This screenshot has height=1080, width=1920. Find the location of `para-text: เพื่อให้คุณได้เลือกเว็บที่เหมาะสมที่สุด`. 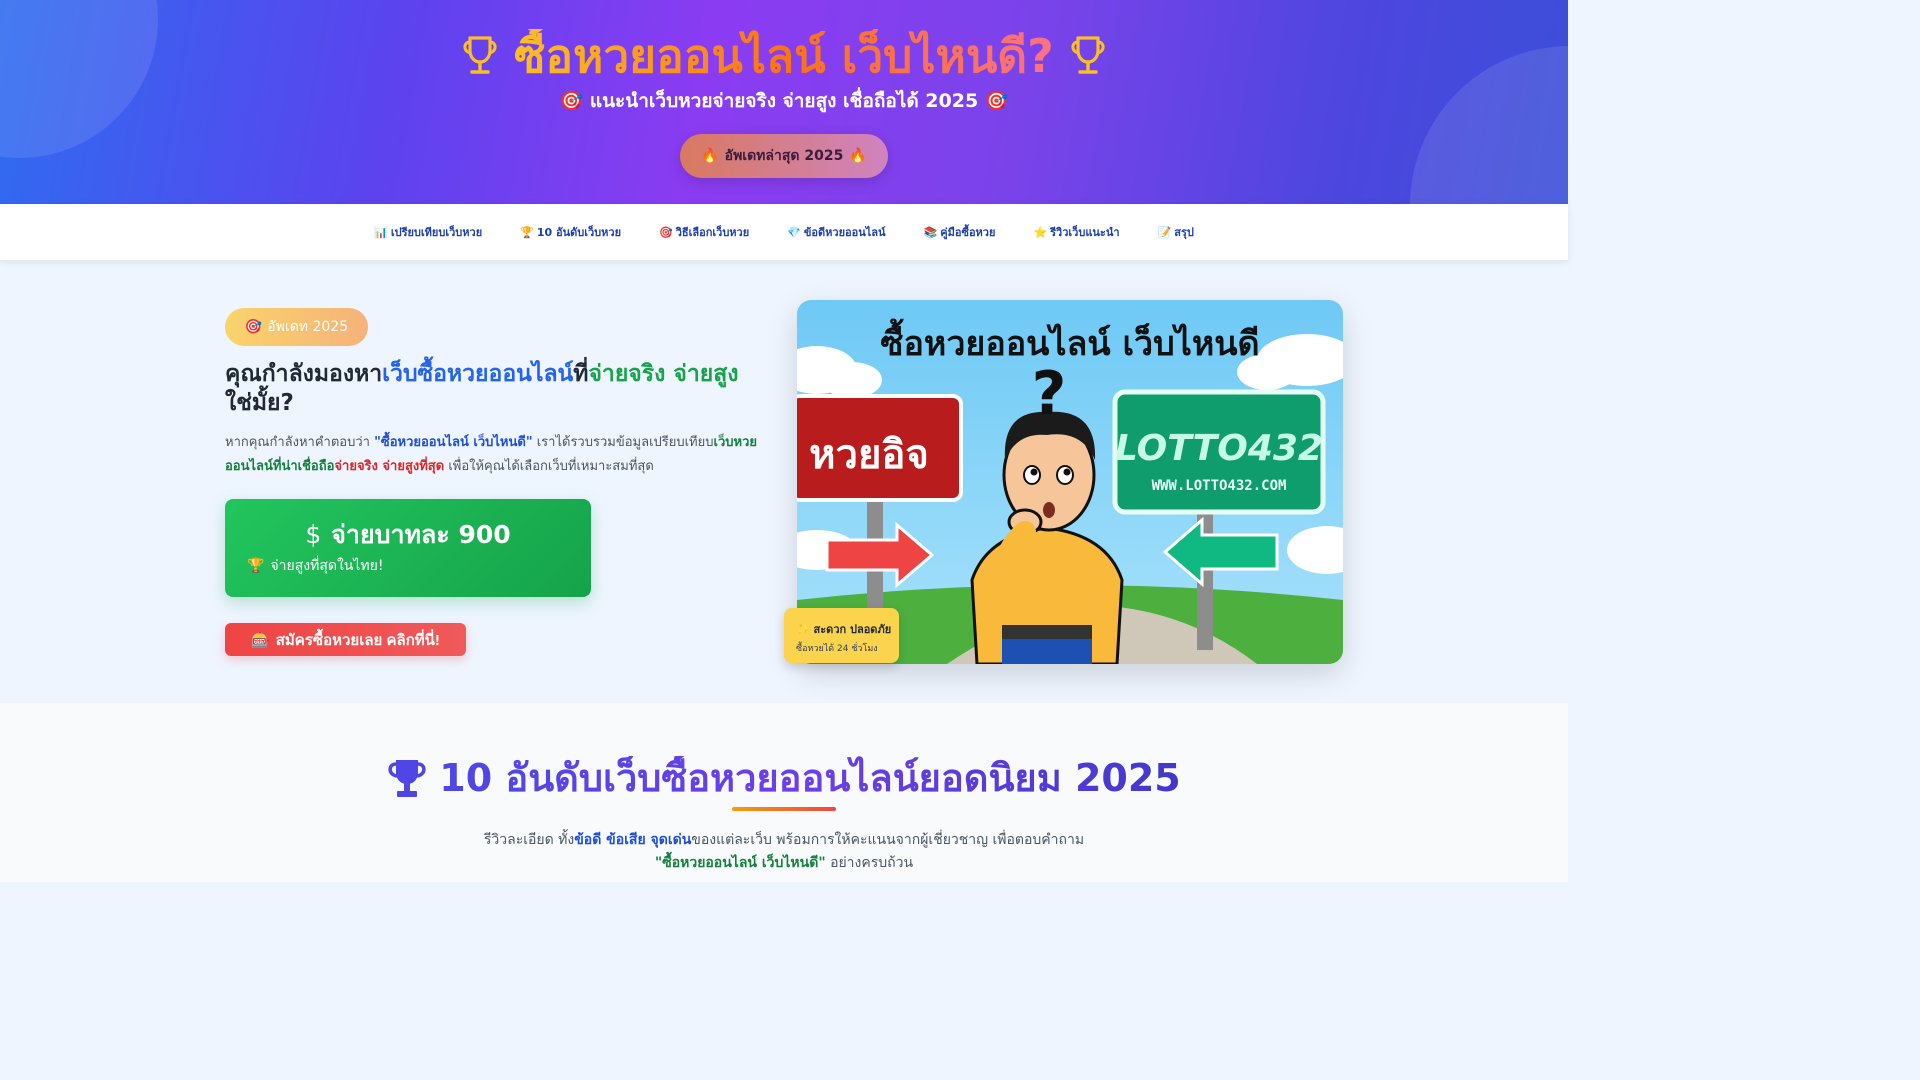

para-text: เพื่อให้คุณได้เลือกเว็บที่เหมาะสมที่สุด is located at coordinates (549, 466).